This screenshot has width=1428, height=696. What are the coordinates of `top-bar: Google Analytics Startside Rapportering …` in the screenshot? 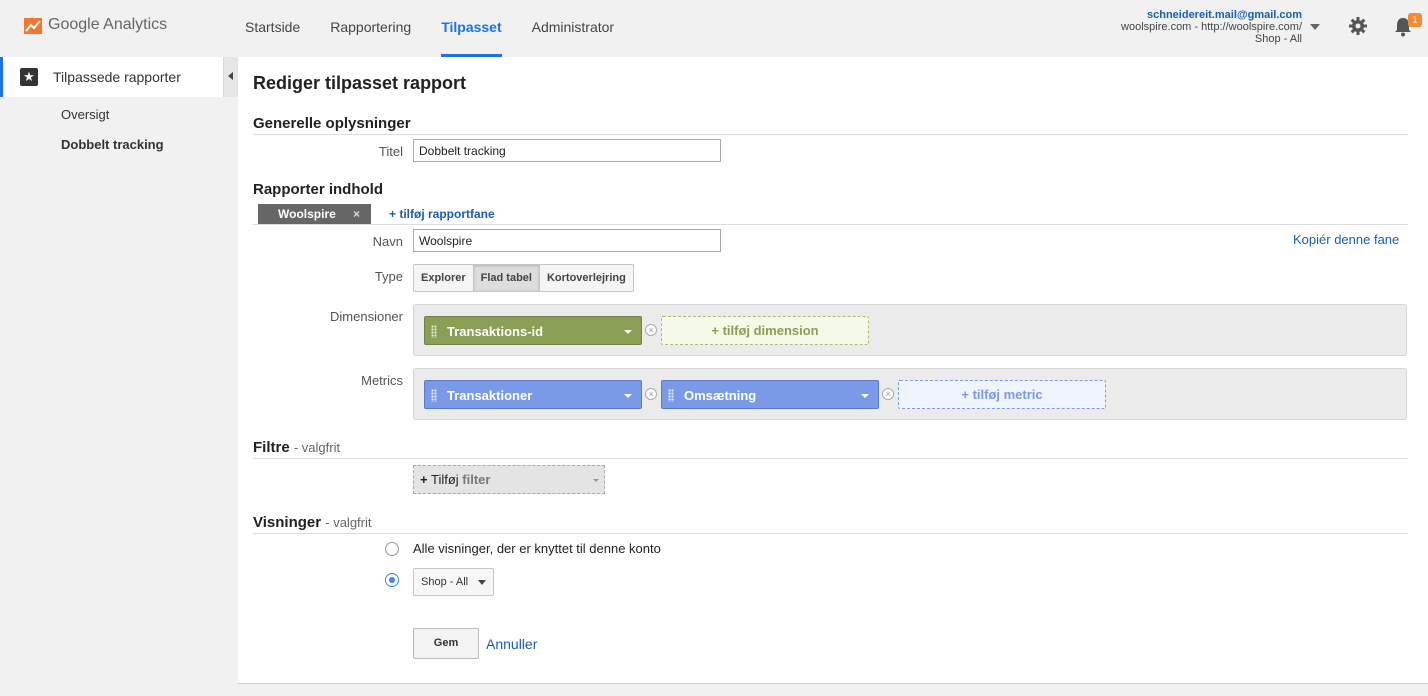 It's located at (714, 28).